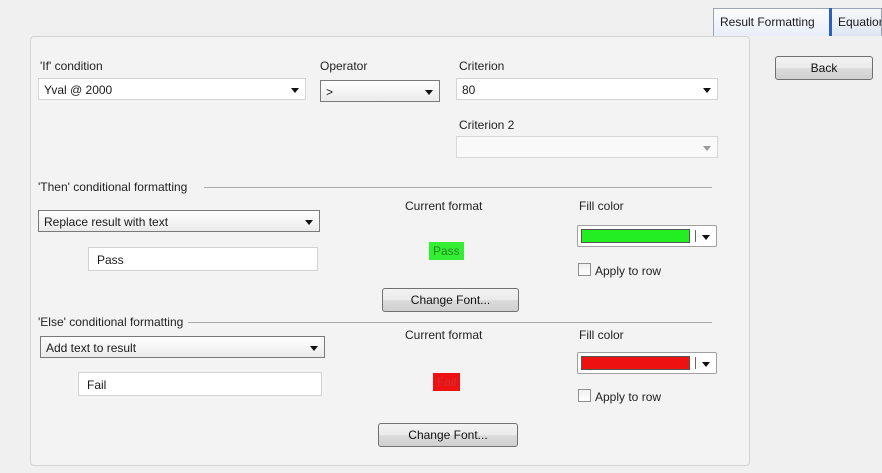 This screenshot has height=473, width=882. What do you see at coordinates (587, 147) in the screenshot?
I see `criterion2-dropdown` at bounding box center [587, 147].